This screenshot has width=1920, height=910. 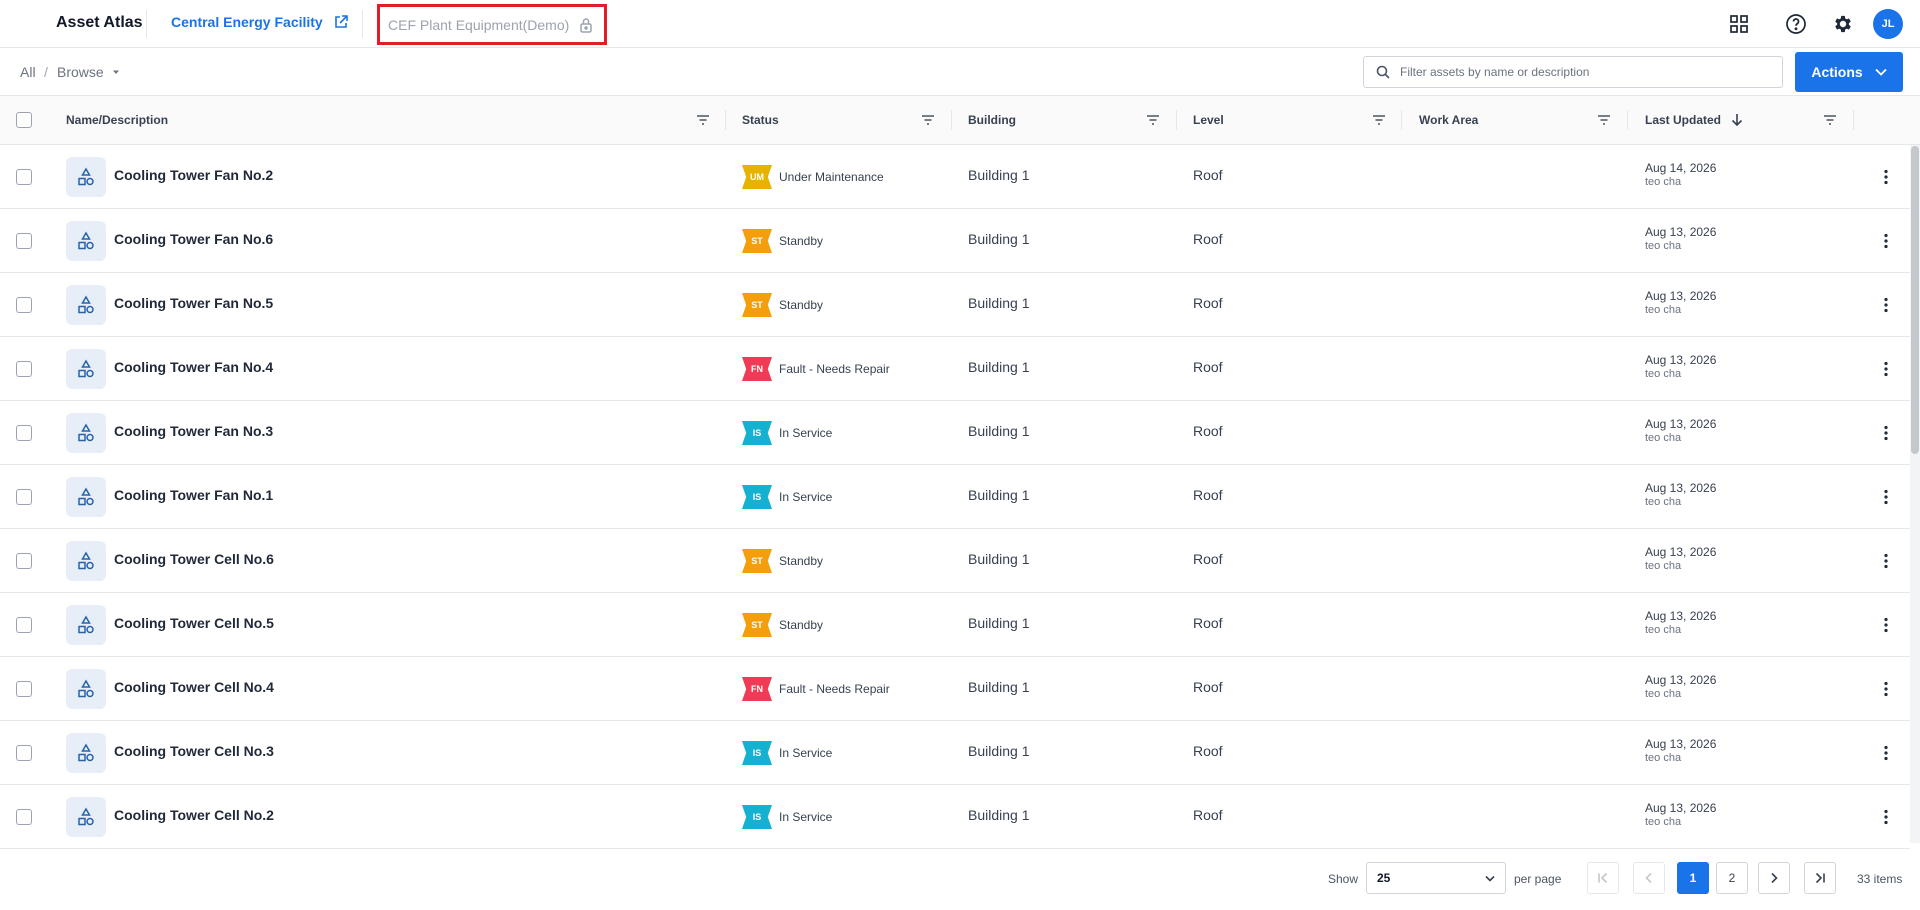 I want to click on previous-page-button, so click(x=1649, y=878).